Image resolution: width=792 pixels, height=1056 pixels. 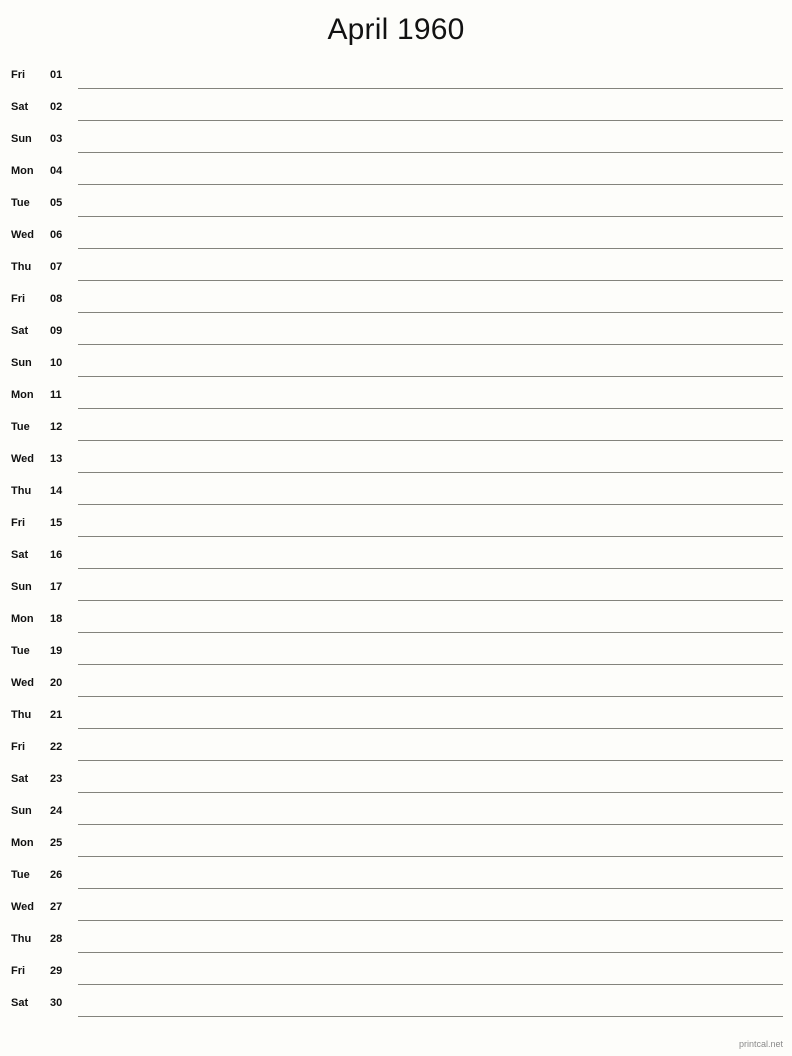 I want to click on day-number-label: 29, so click(x=56, y=971).